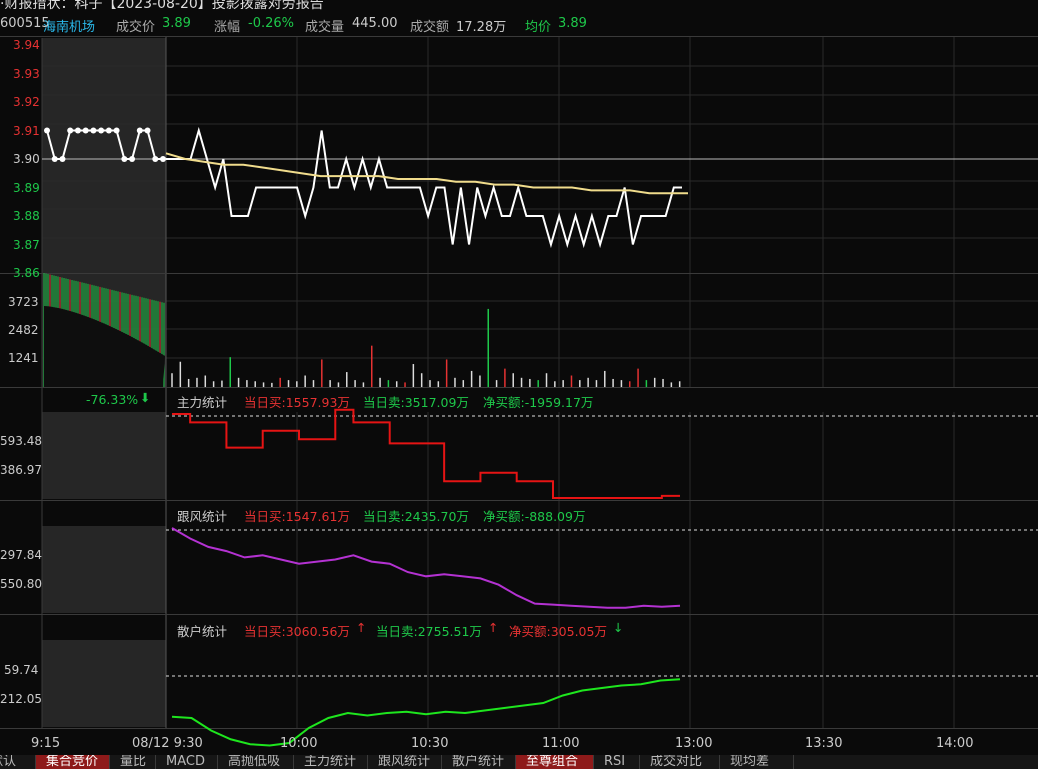 The height and width of the screenshot is (769, 1038). Describe the element at coordinates (26, 216) in the screenshot. I see `price-tick: 3.88` at that location.